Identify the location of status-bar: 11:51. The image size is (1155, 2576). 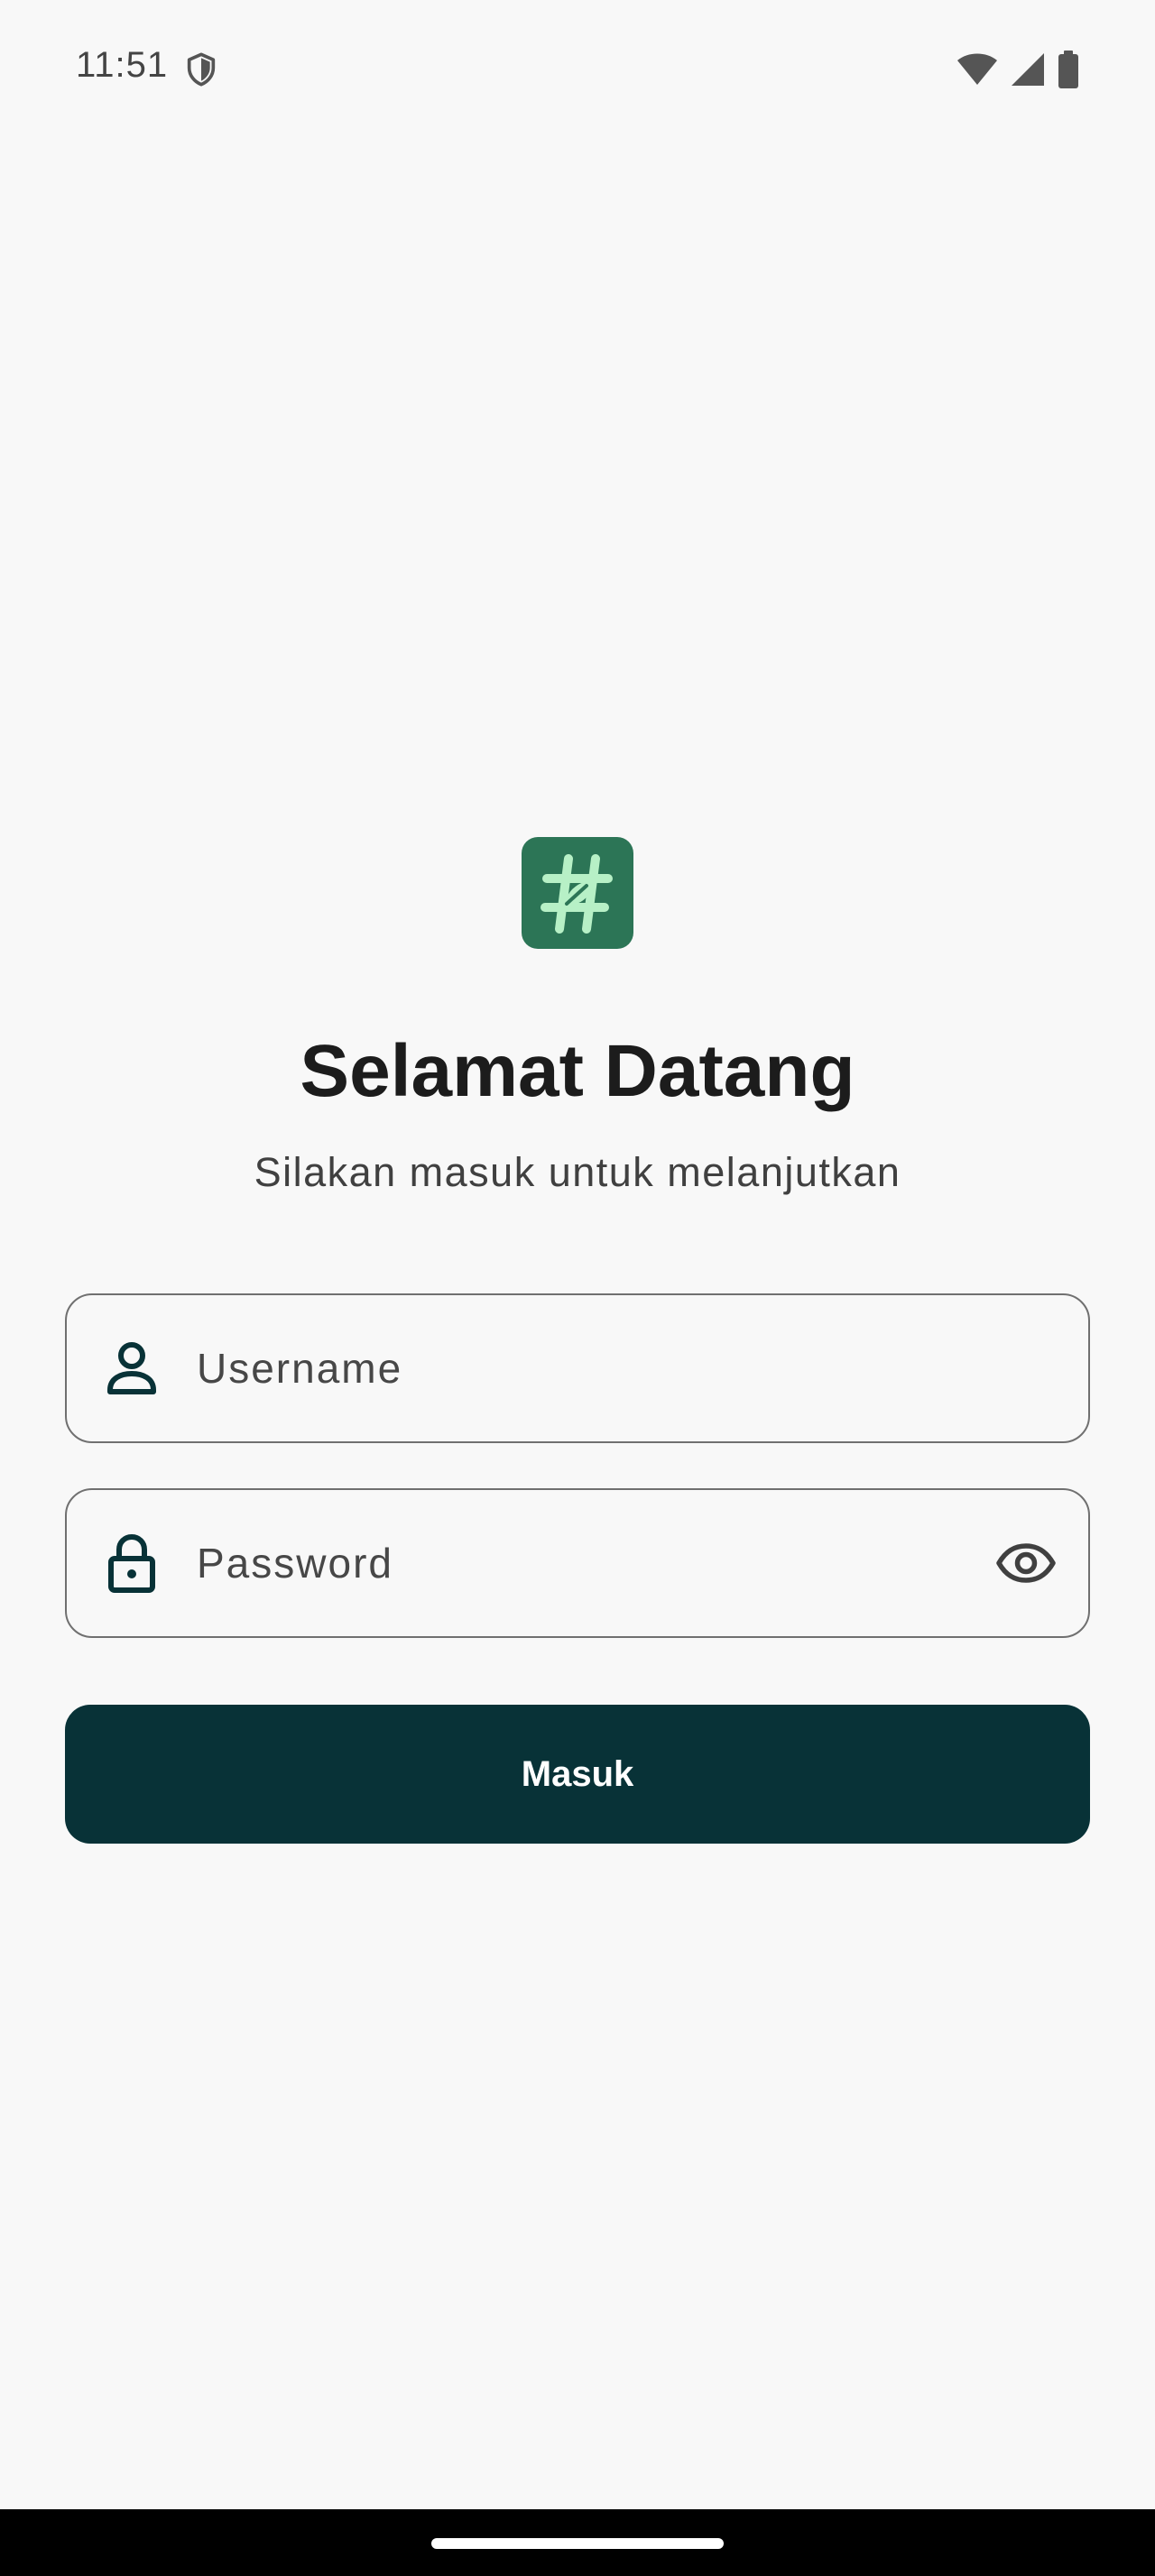
(577, 63).